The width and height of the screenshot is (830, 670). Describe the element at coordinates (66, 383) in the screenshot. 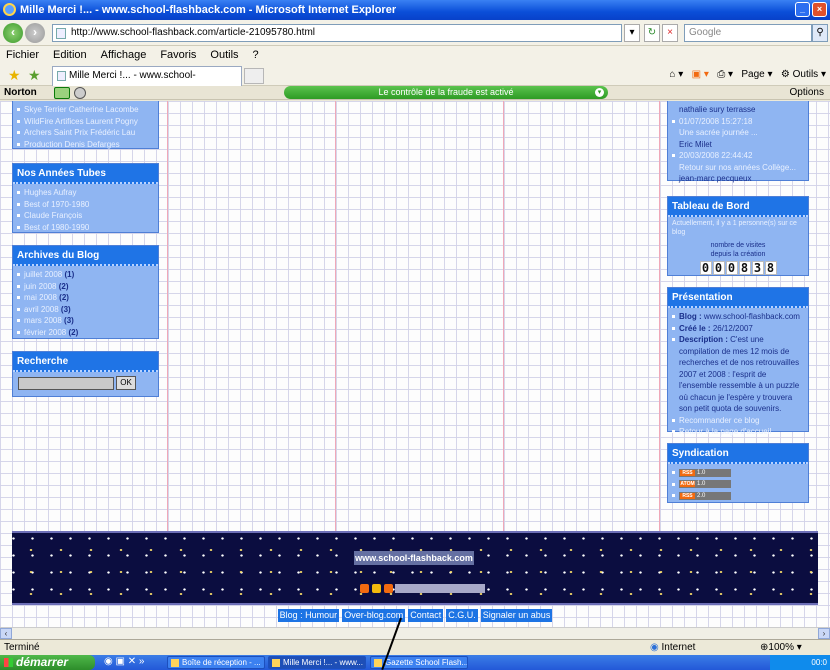

I see `blog-search-input` at that location.